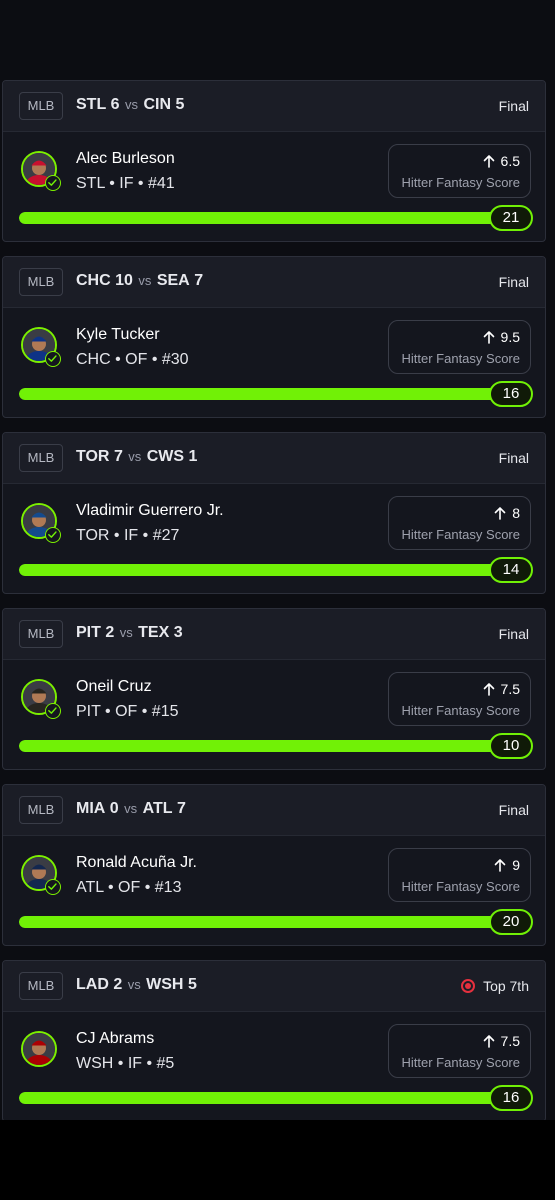 The height and width of the screenshot is (1200, 555). What do you see at coordinates (118, 456) in the screenshot?
I see `away-score: 7` at bounding box center [118, 456].